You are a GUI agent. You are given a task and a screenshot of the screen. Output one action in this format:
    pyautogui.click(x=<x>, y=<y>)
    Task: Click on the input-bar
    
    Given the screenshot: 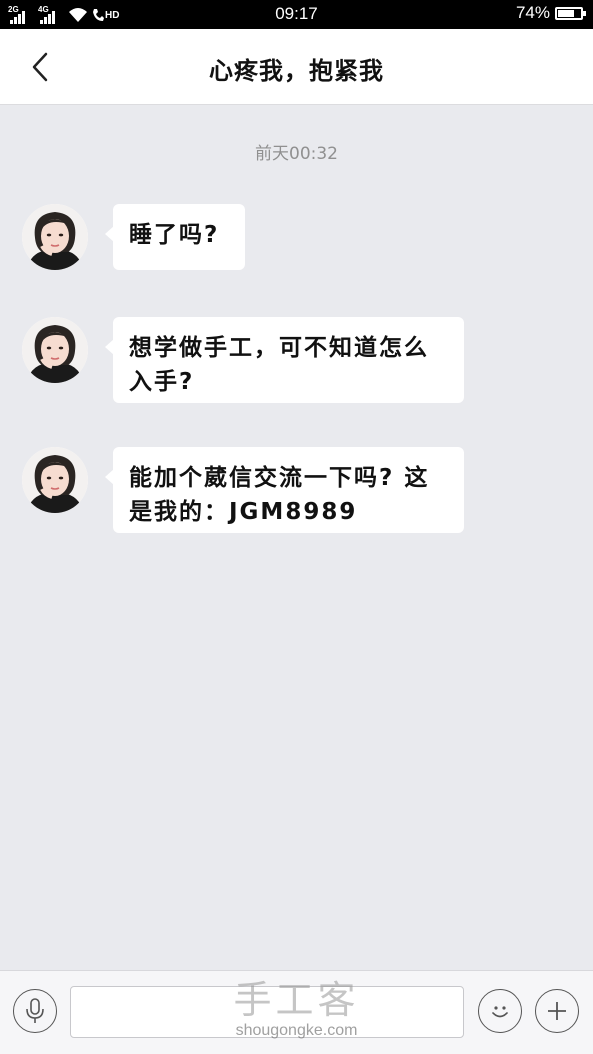 What is the action you would take?
    pyautogui.click(x=296, y=1012)
    